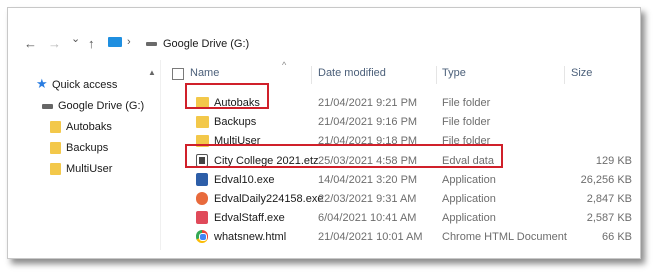 The width and height of the screenshot is (658, 272). Describe the element at coordinates (202, 217) in the screenshot. I see `edval-staff-app-icon` at that location.